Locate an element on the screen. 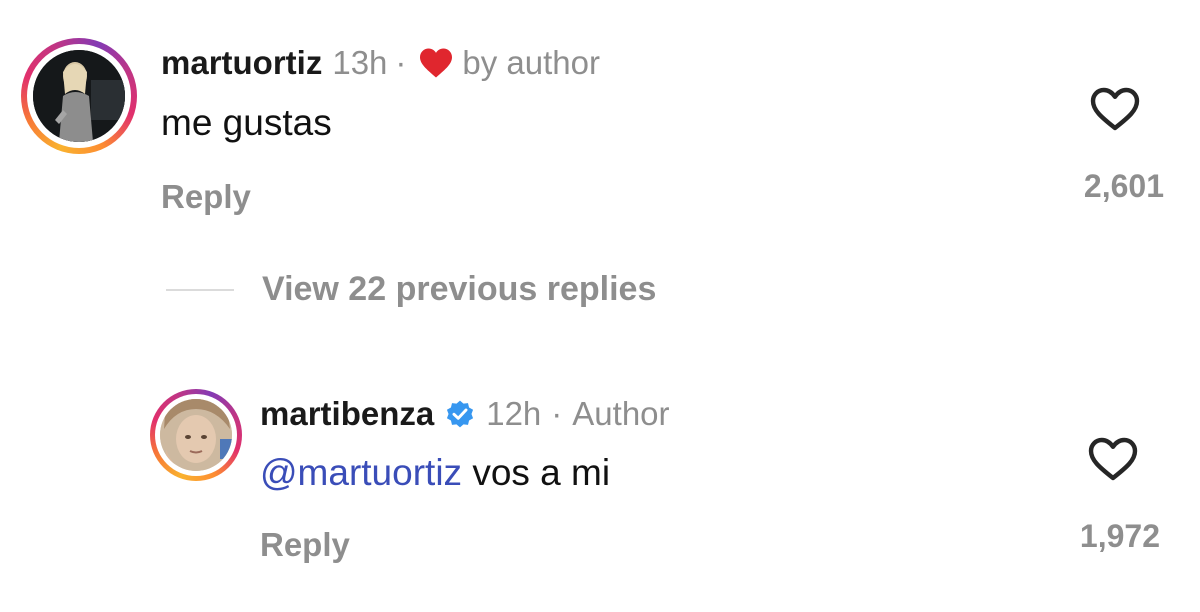 This screenshot has width=1200, height=612. comment-time: 13h is located at coordinates (360, 62).